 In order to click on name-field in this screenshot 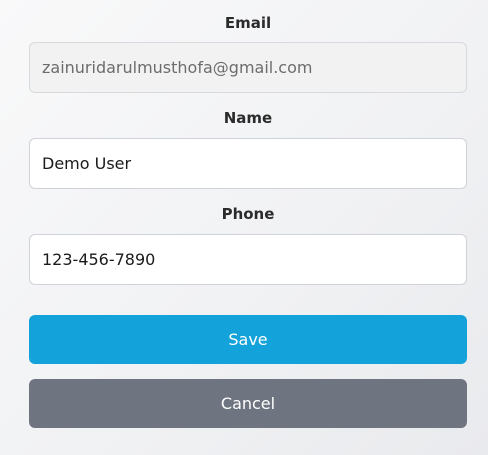, I will do `click(248, 163)`.